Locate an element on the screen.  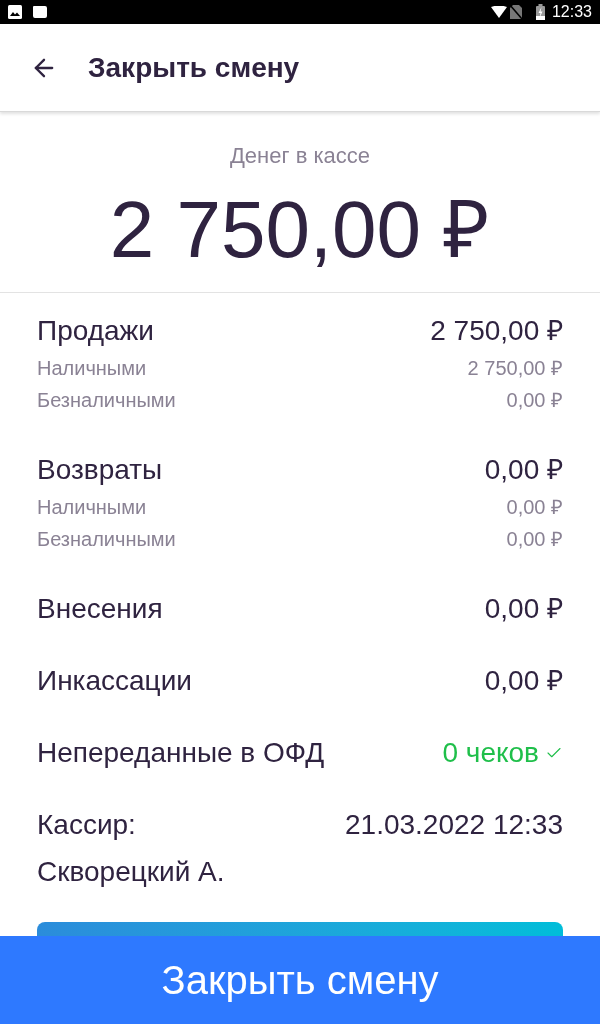
section-label: Продажи is located at coordinates (95, 331).